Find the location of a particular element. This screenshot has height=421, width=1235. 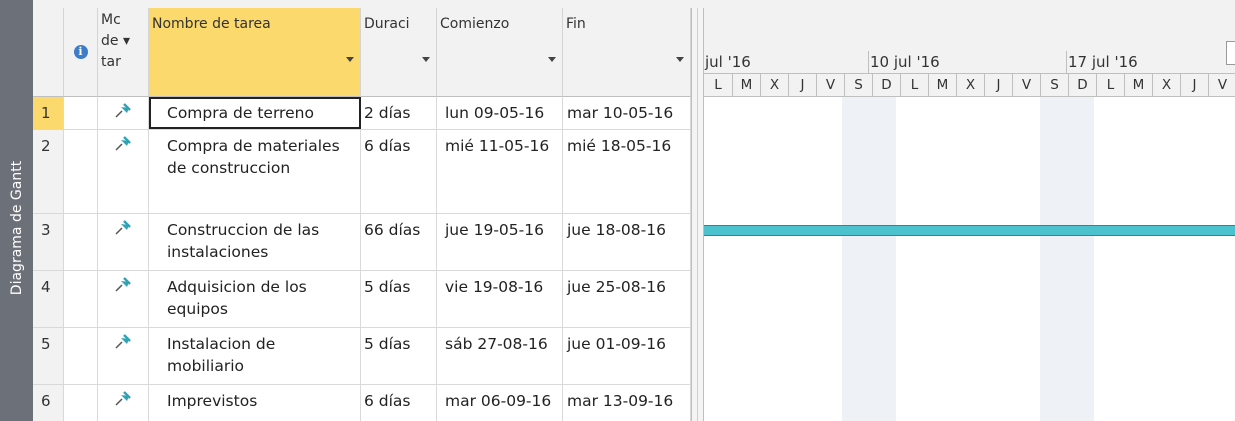

row-number: 6 is located at coordinates (48, 403).